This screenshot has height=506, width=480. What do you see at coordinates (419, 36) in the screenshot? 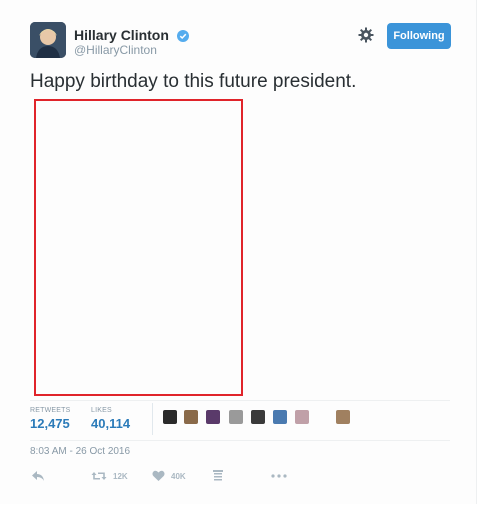
I see `following-button: Following` at bounding box center [419, 36].